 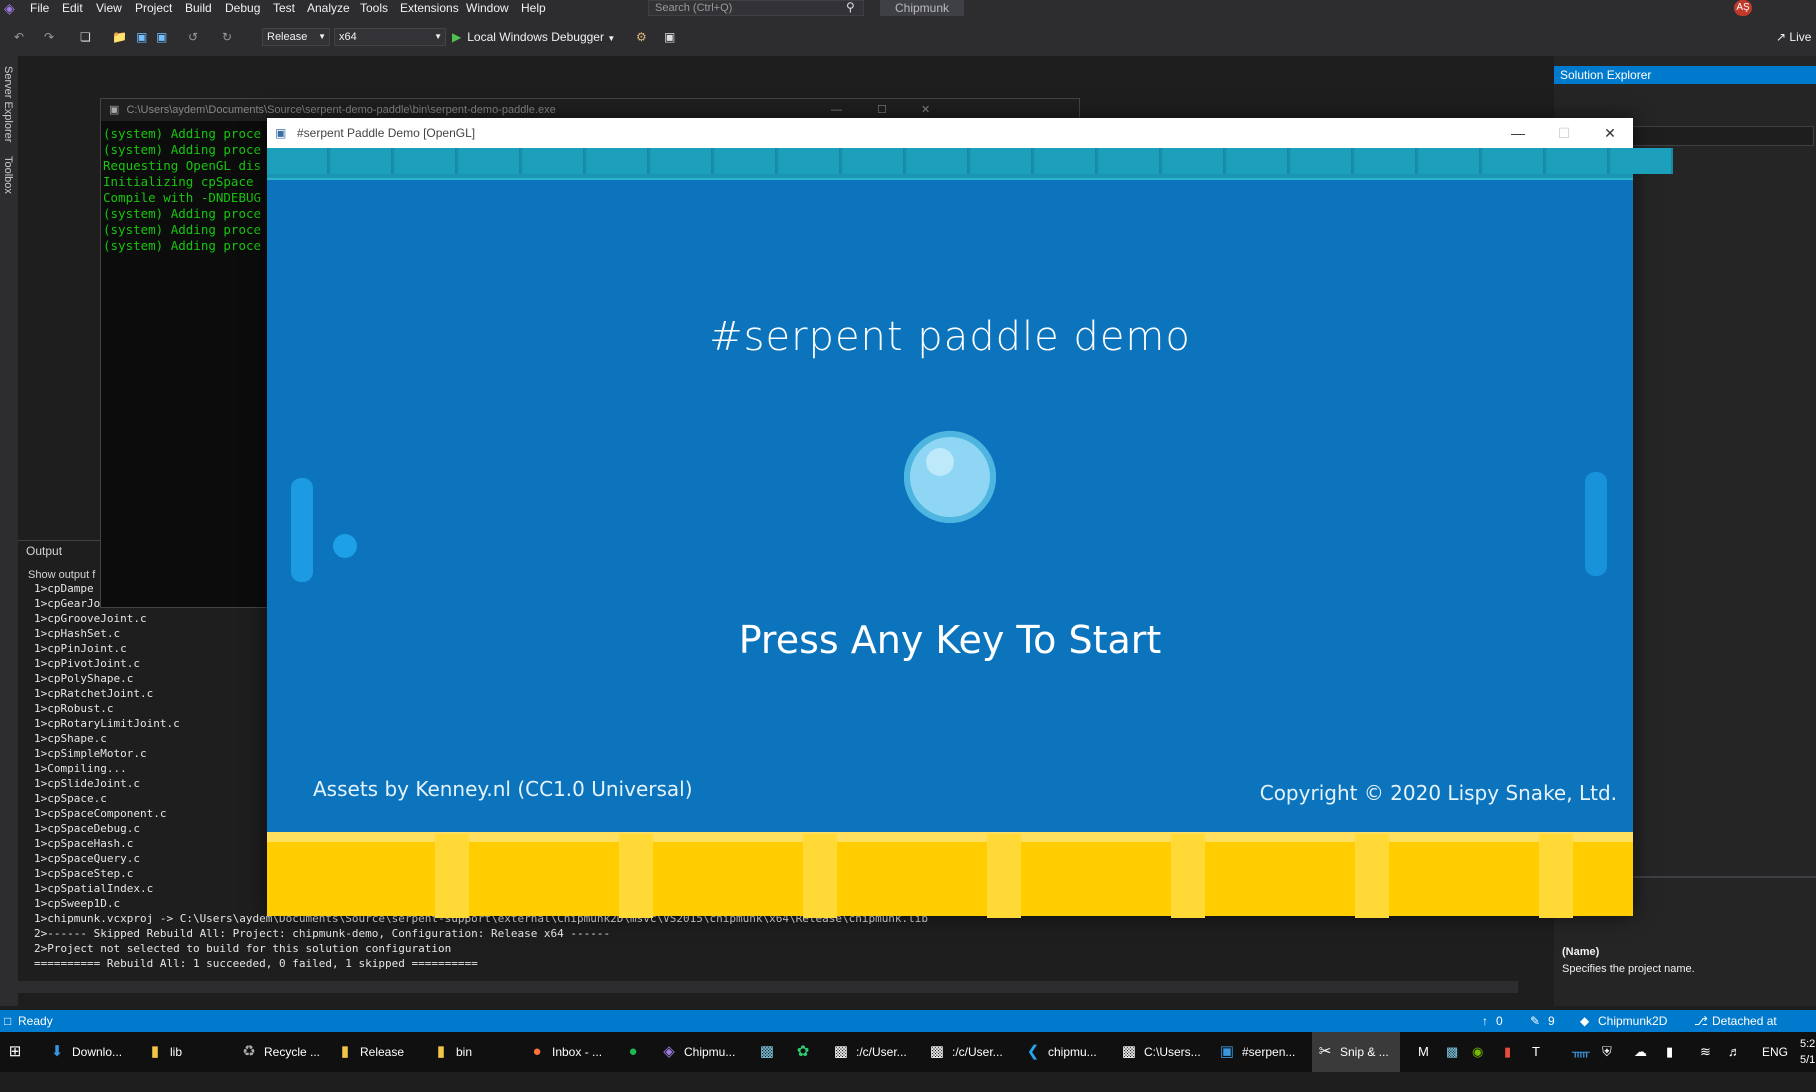 I want to click on solution-explorer-title: Solution Explorer, so click(x=1685, y=75).